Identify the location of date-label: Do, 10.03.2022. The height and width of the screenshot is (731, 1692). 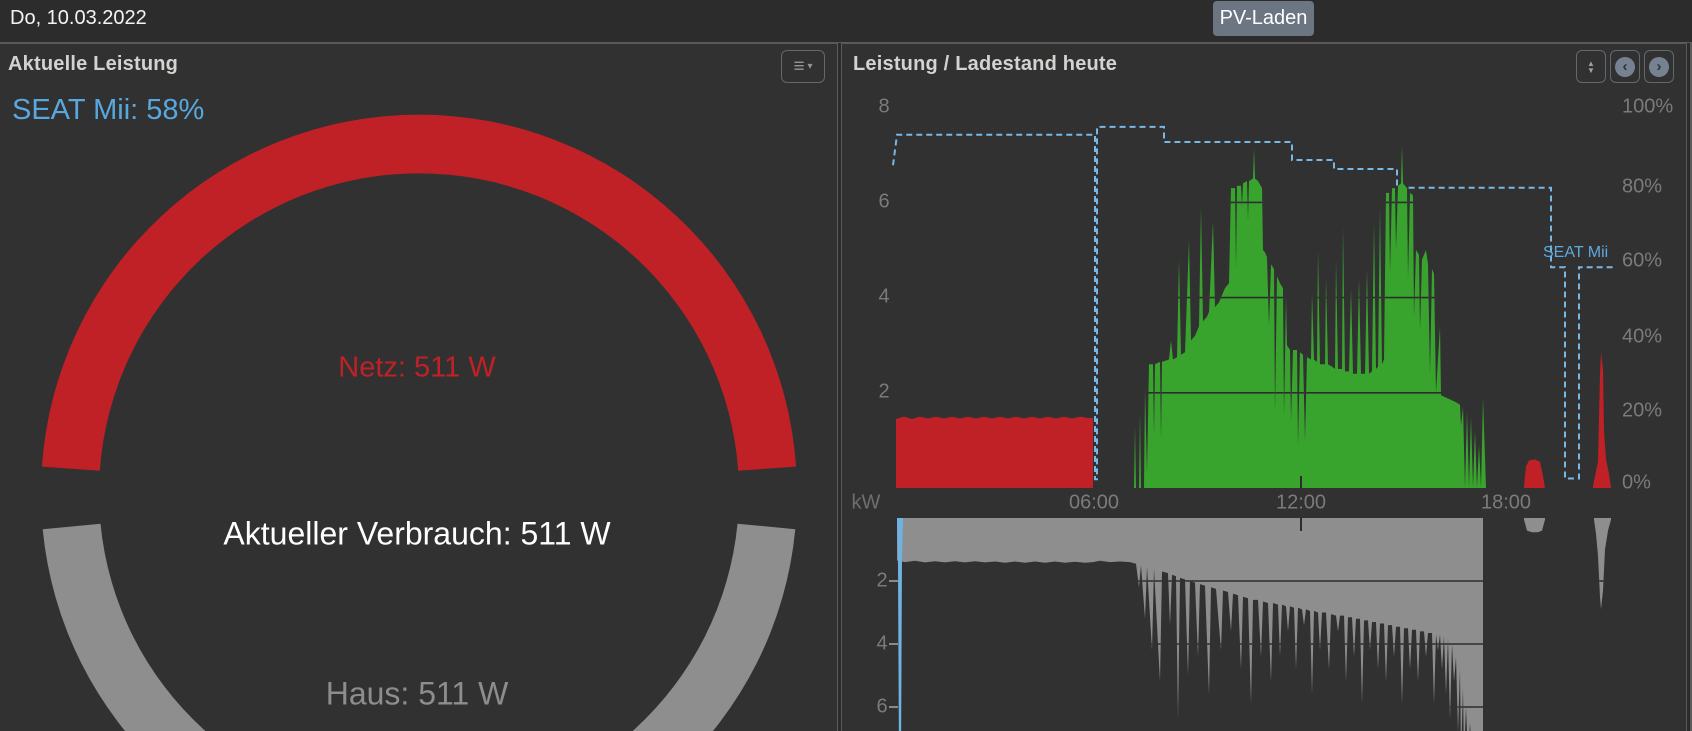
(78, 18).